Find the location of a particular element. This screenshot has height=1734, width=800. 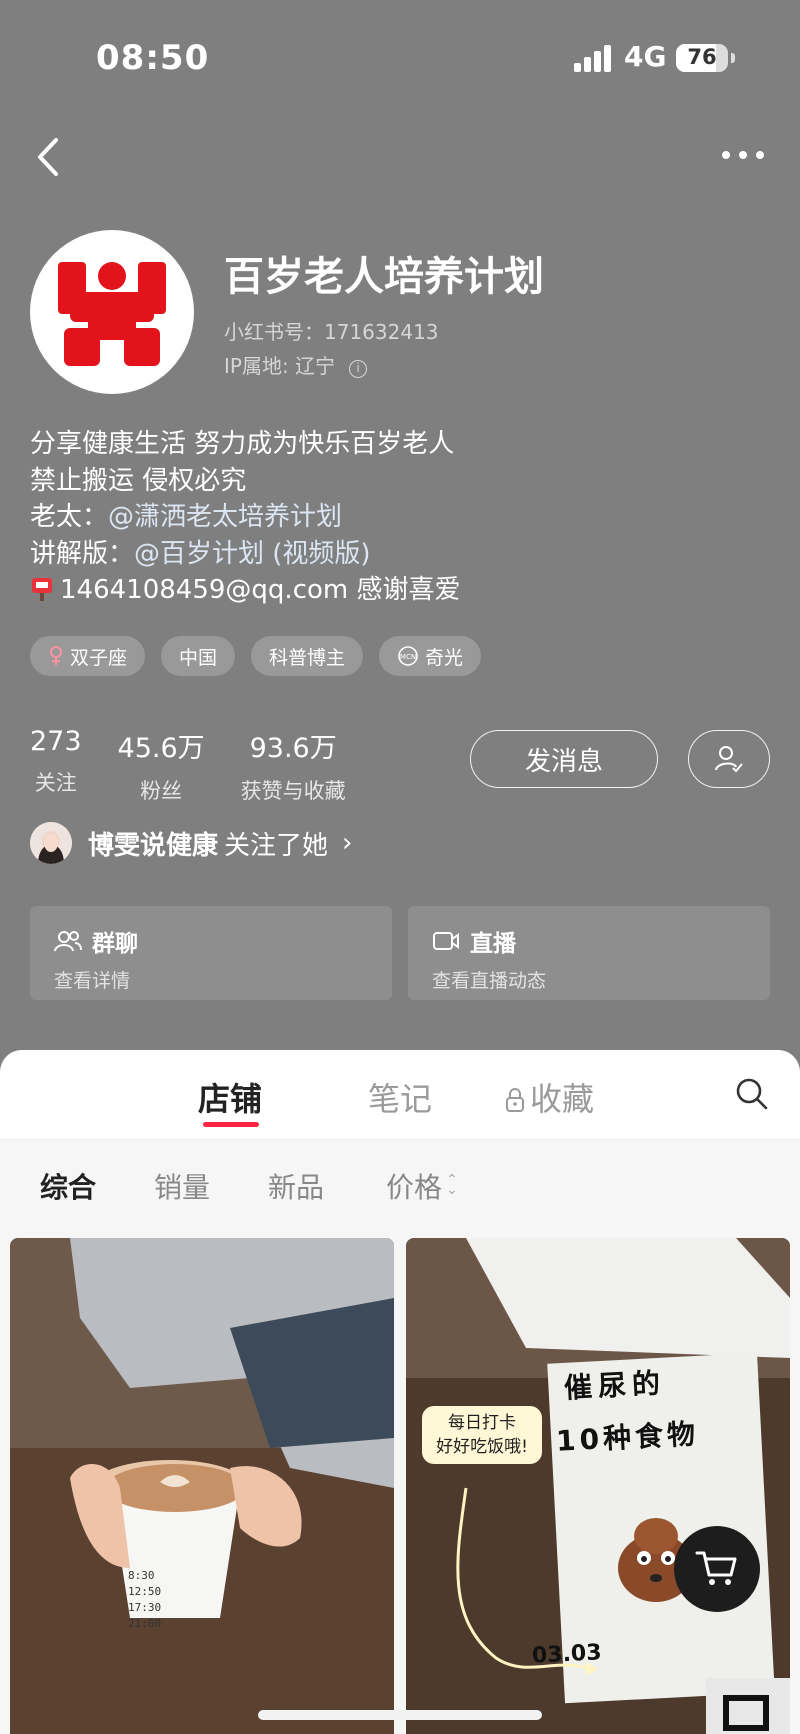

tab-bar: 店铺 笔记 收藏 is located at coordinates (400, 1095).